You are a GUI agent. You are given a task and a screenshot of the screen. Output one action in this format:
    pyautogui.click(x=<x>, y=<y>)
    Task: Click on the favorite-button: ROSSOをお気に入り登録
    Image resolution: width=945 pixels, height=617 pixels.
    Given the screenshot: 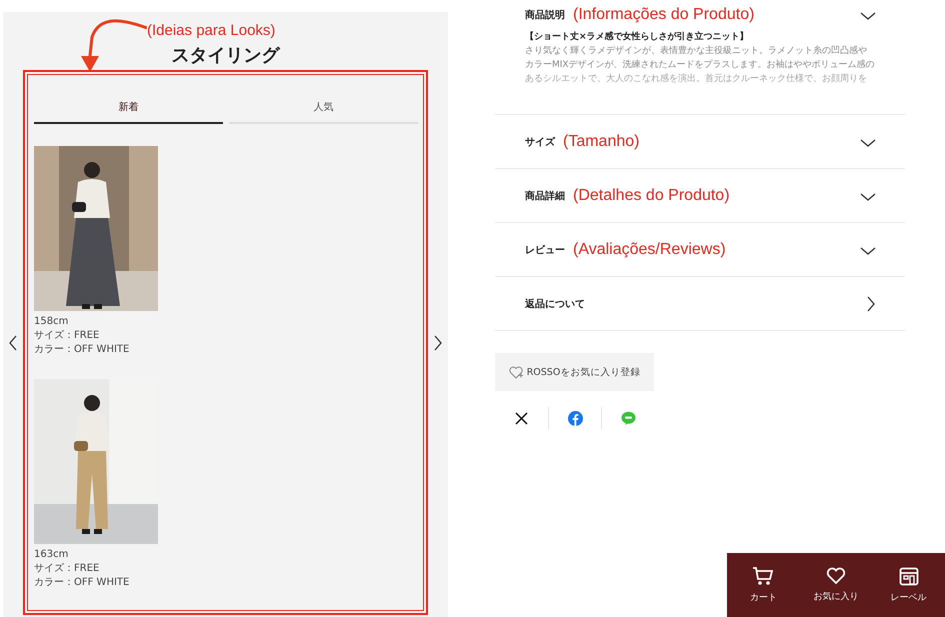 What is the action you would take?
    pyautogui.click(x=574, y=372)
    